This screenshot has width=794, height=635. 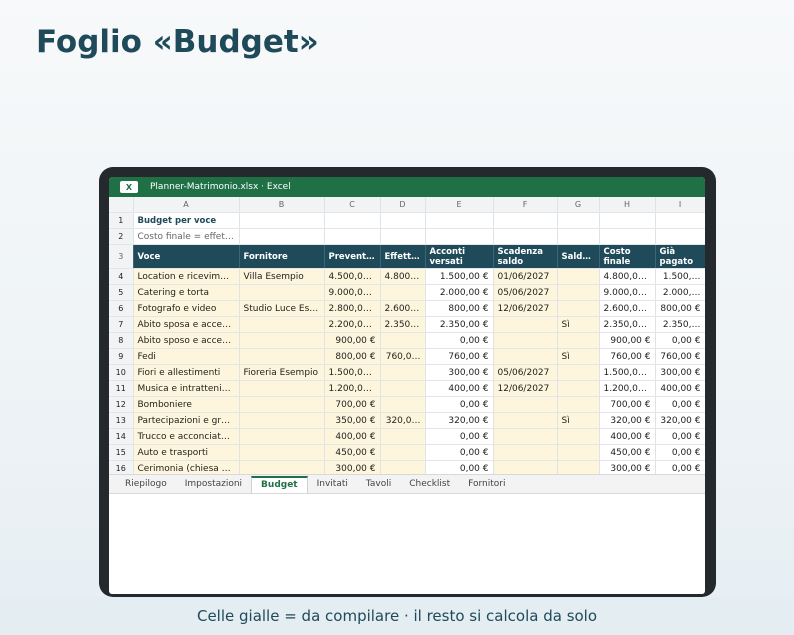 I want to click on row-number: 4, so click(x=121, y=276).